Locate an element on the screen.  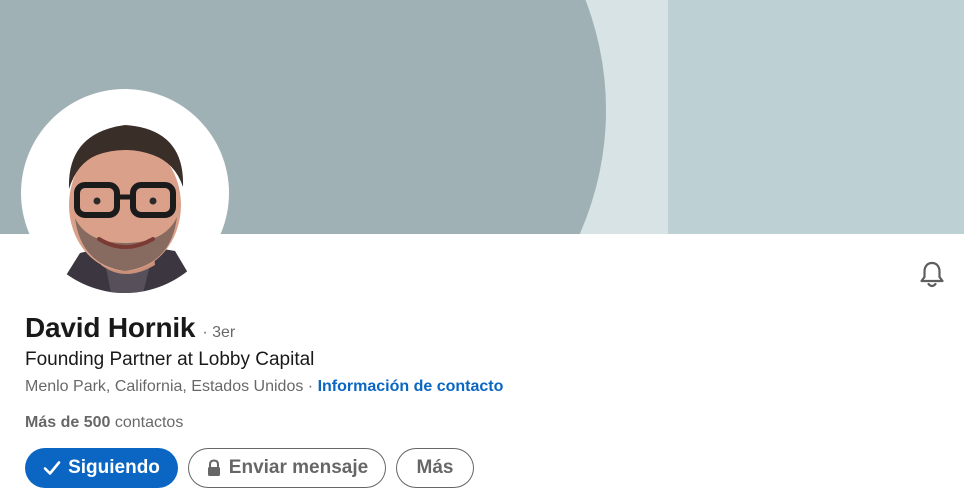
connections-label: contactos is located at coordinates (147, 422).